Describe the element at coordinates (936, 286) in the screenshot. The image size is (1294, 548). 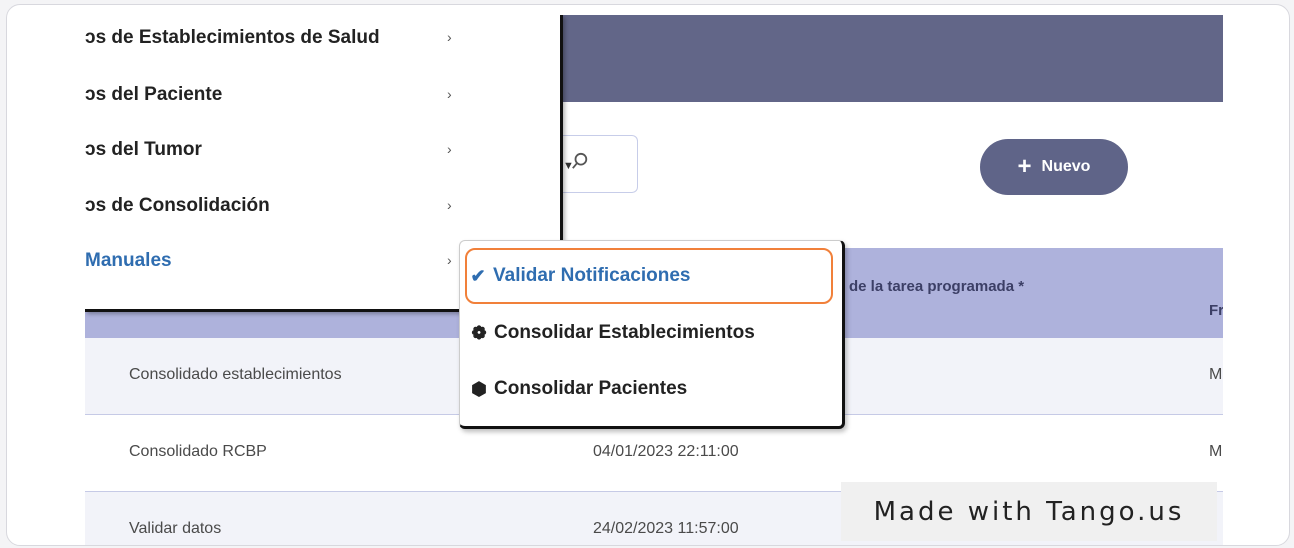
I see `column-header-scheduled-task: de la tarea programada *` at that location.